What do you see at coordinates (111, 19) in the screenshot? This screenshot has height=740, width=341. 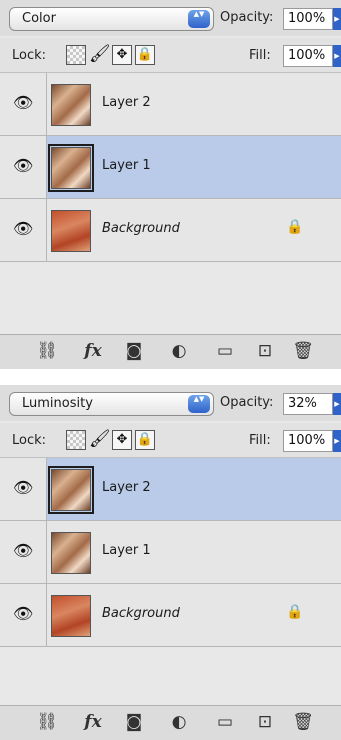 I see `blend-mode-dropdown: Color ▲▼` at bounding box center [111, 19].